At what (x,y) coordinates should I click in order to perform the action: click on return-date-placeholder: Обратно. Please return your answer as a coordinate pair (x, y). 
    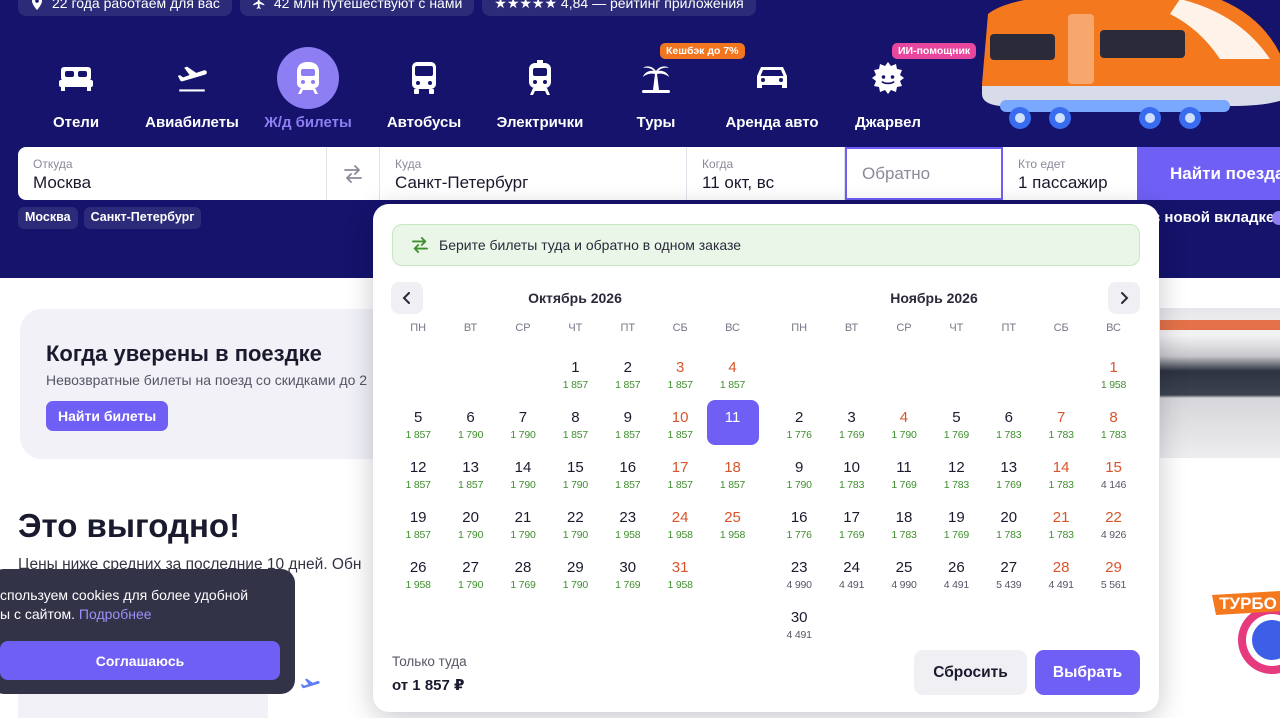
    Looking at the image, I should click on (896, 173).